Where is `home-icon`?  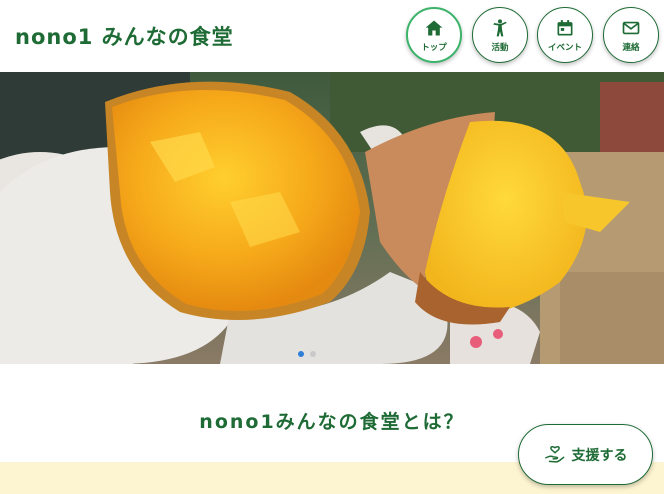
home-icon is located at coordinates (434, 27).